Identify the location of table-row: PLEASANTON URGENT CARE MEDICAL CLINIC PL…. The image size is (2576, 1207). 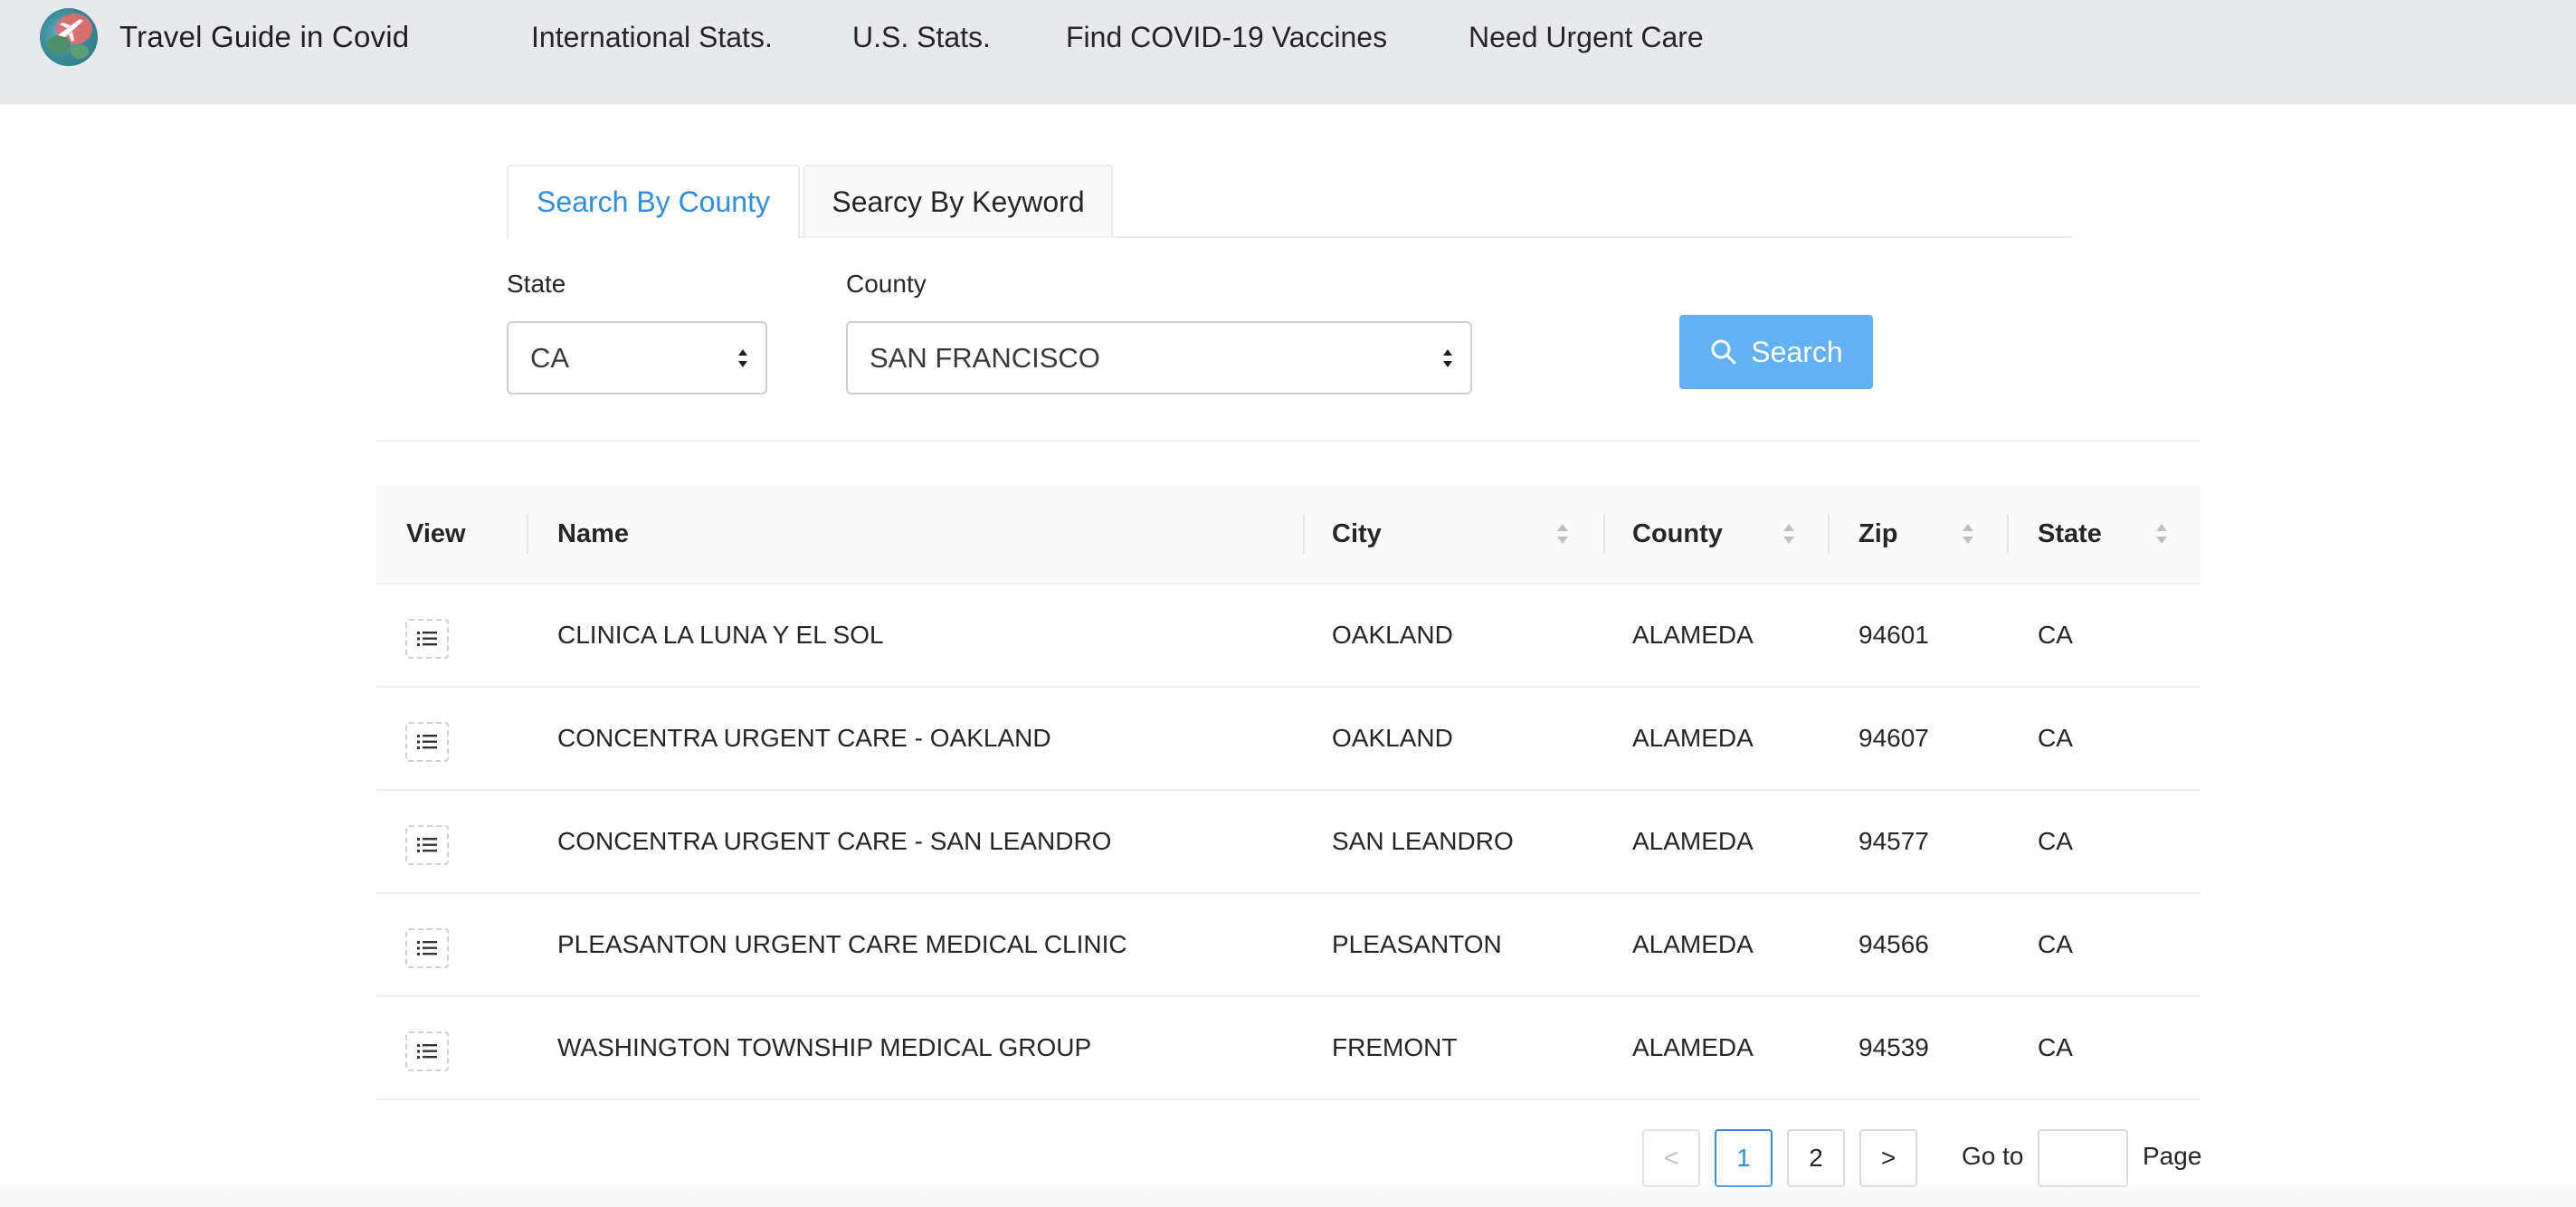
(1288, 946).